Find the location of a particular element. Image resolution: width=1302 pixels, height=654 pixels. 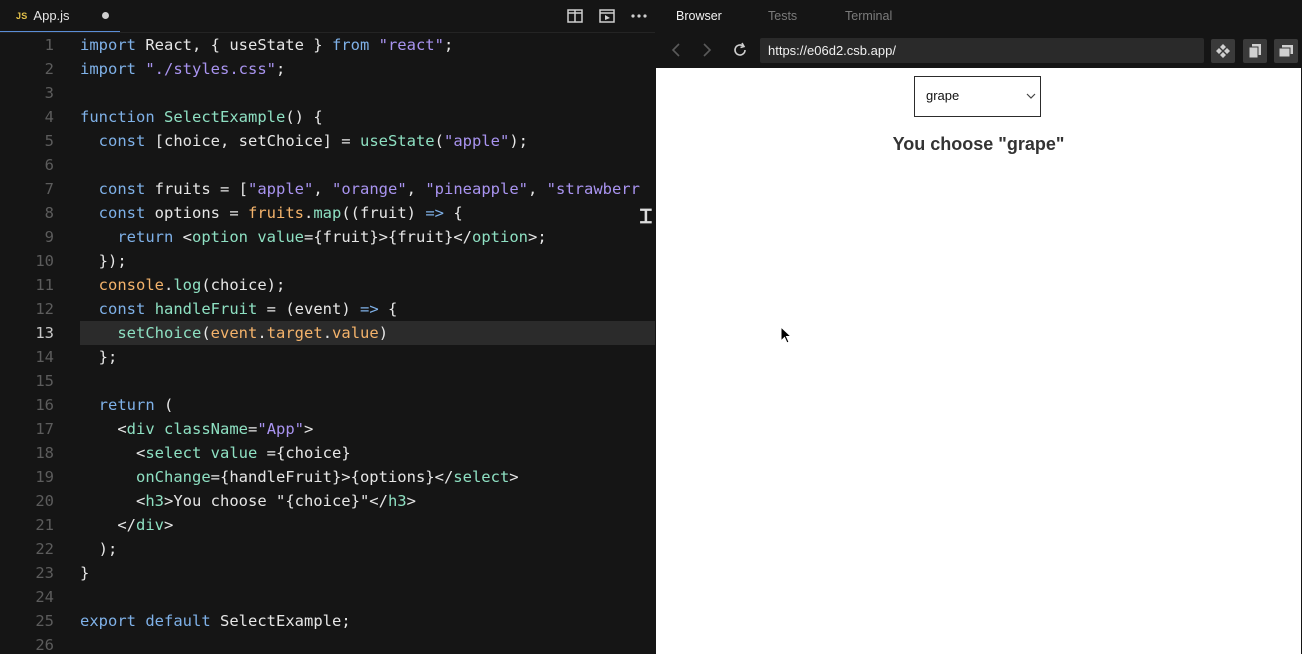

line-number: 4 is located at coordinates (49, 117).